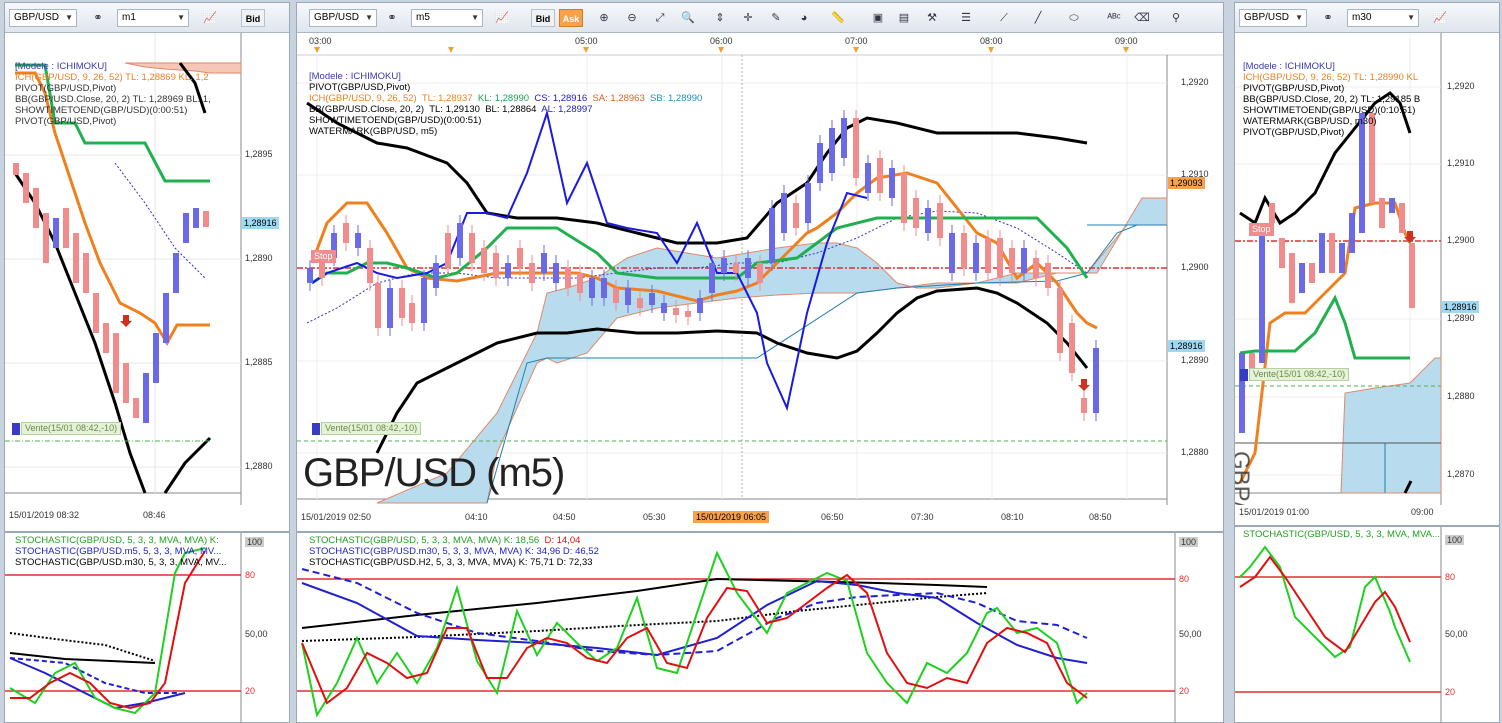 This screenshot has height=723, width=1502. Describe the element at coordinates (904, 18) in the screenshot. I see `template-icon: ▤` at that location.